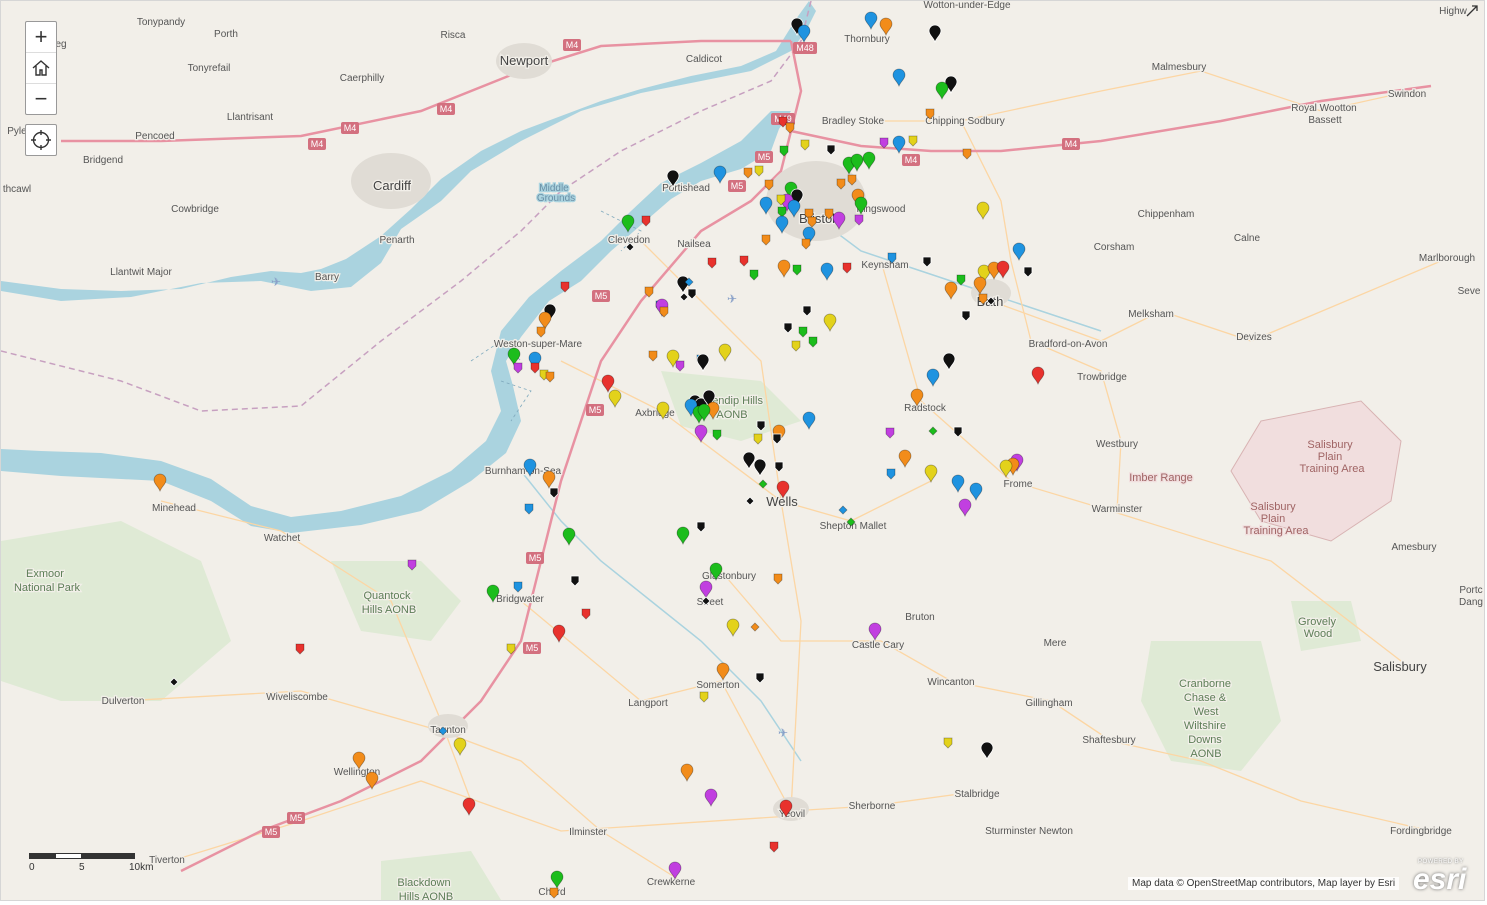 The image size is (1487, 905). I want to click on esri-logo: POWERED BY esri, so click(1445, 877).